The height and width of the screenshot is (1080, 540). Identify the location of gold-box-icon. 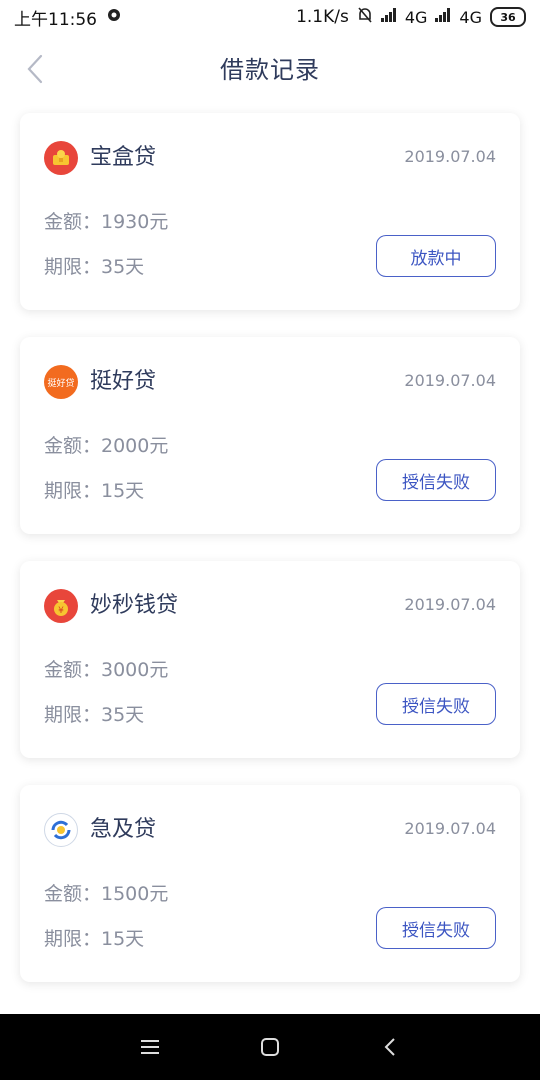
(61, 158).